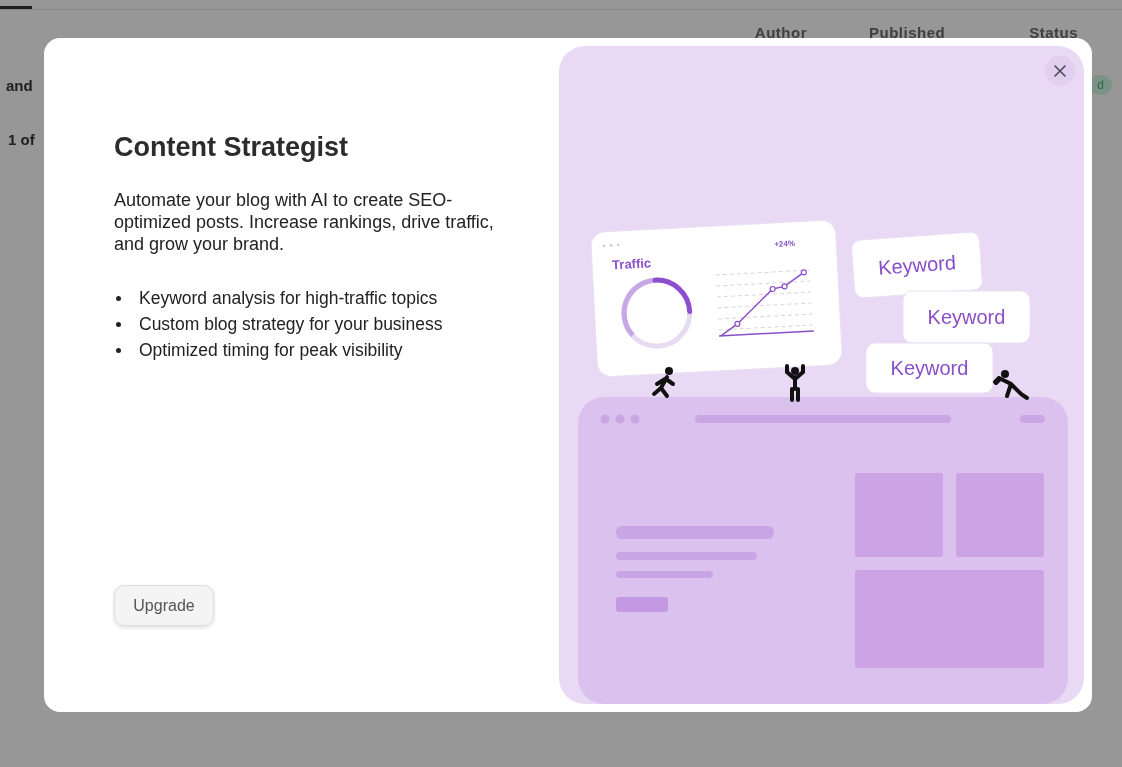 The image size is (1122, 767). Describe the element at coordinates (19, 85) in the screenshot. I see `row-title: and` at that location.